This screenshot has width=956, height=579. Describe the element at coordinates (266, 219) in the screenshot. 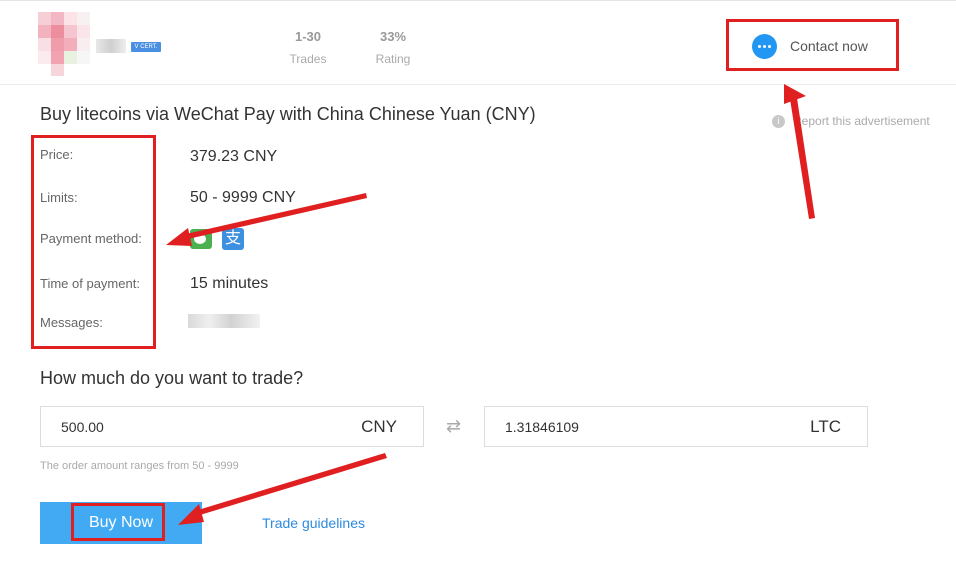

I see `arrow-to-payment-method` at that location.